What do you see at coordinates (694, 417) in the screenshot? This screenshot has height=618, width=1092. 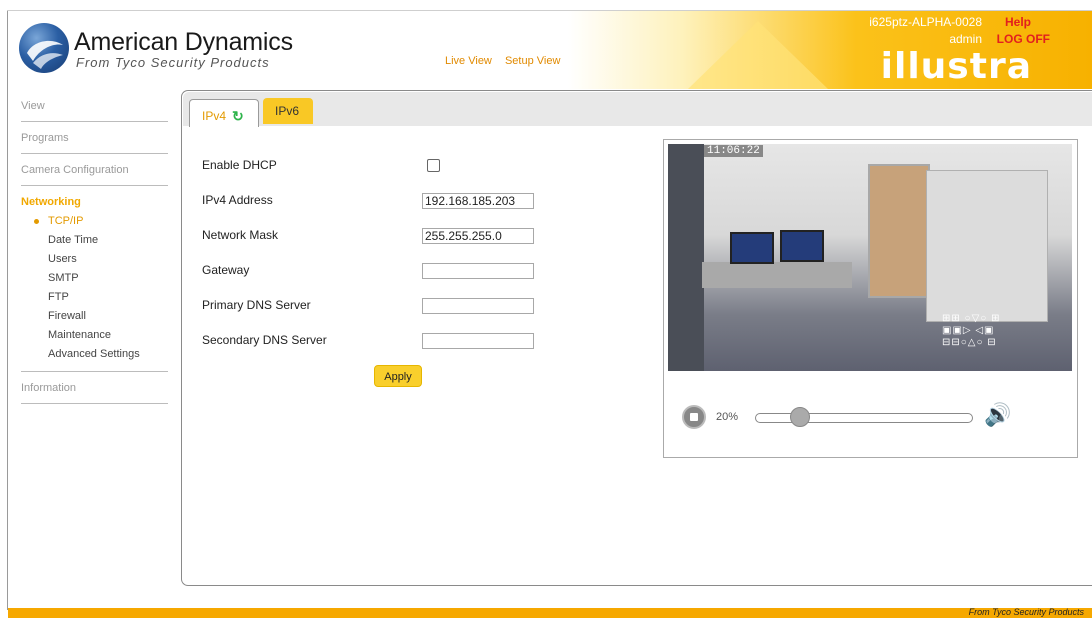 I see `stop-button` at bounding box center [694, 417].